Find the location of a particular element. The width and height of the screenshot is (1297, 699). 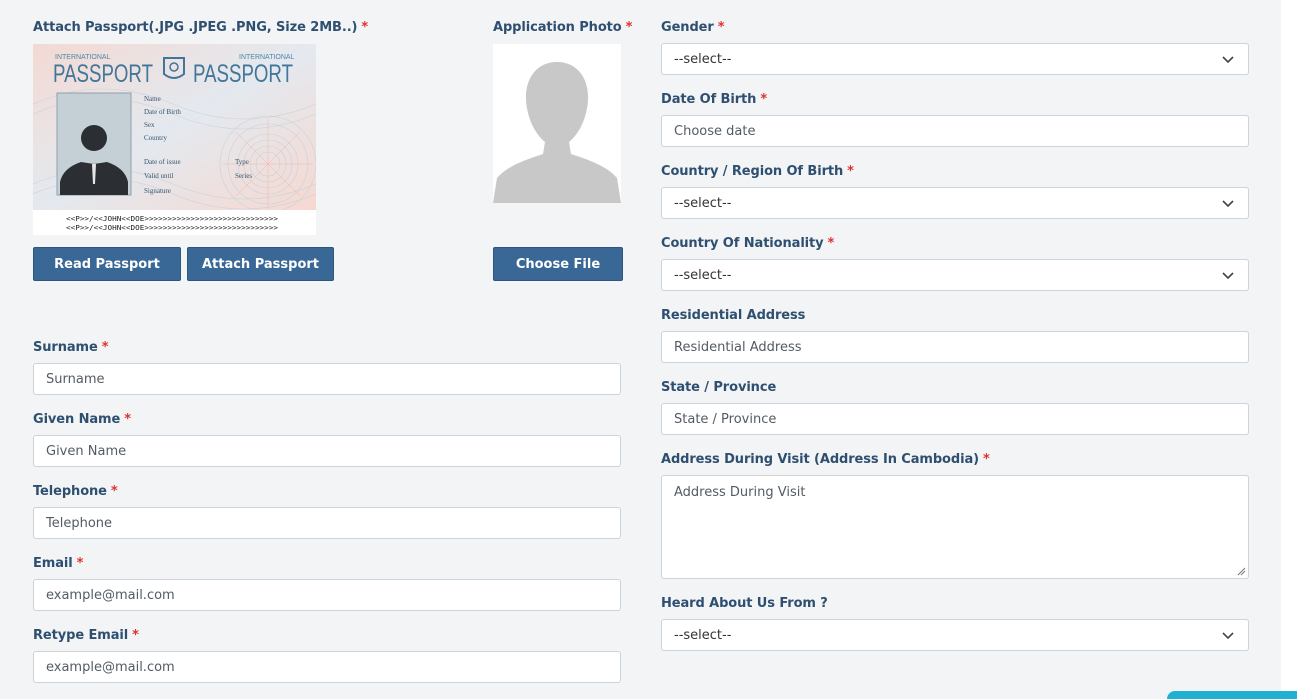

country-birth-select: --select-- is located at coordinates (955, 203).